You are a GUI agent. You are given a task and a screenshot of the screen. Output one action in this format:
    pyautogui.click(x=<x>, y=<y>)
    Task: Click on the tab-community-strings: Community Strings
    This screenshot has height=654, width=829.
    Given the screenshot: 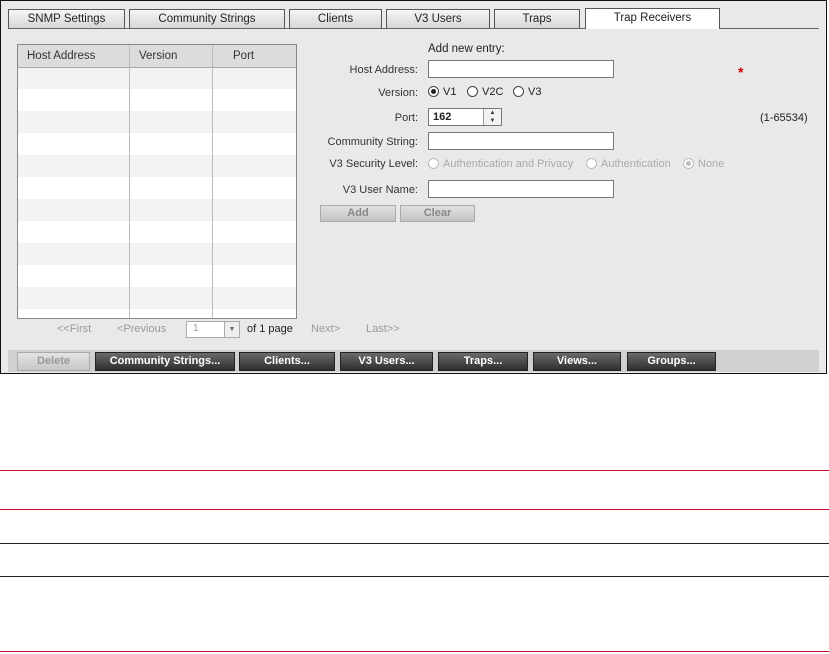 What is the action you would take?
    pyautogui.click(x=207, y=18)
    